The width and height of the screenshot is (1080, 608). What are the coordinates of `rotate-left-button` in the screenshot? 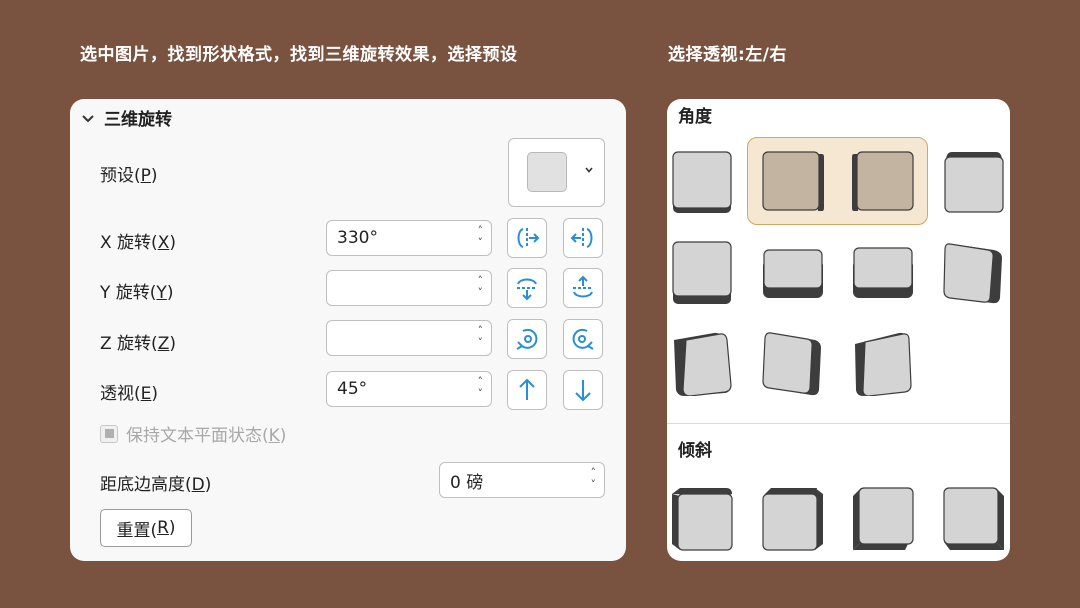 It's located at (527, 238).